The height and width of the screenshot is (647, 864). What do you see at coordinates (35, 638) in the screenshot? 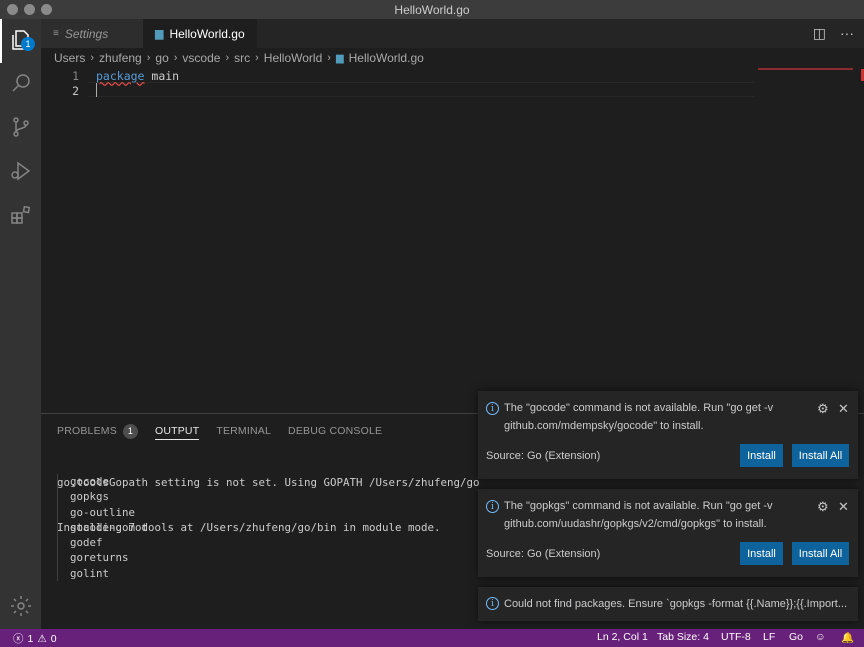
I see `problems-status: ⓧ 1 ⚠ 0` at bounding box center [35, 638].